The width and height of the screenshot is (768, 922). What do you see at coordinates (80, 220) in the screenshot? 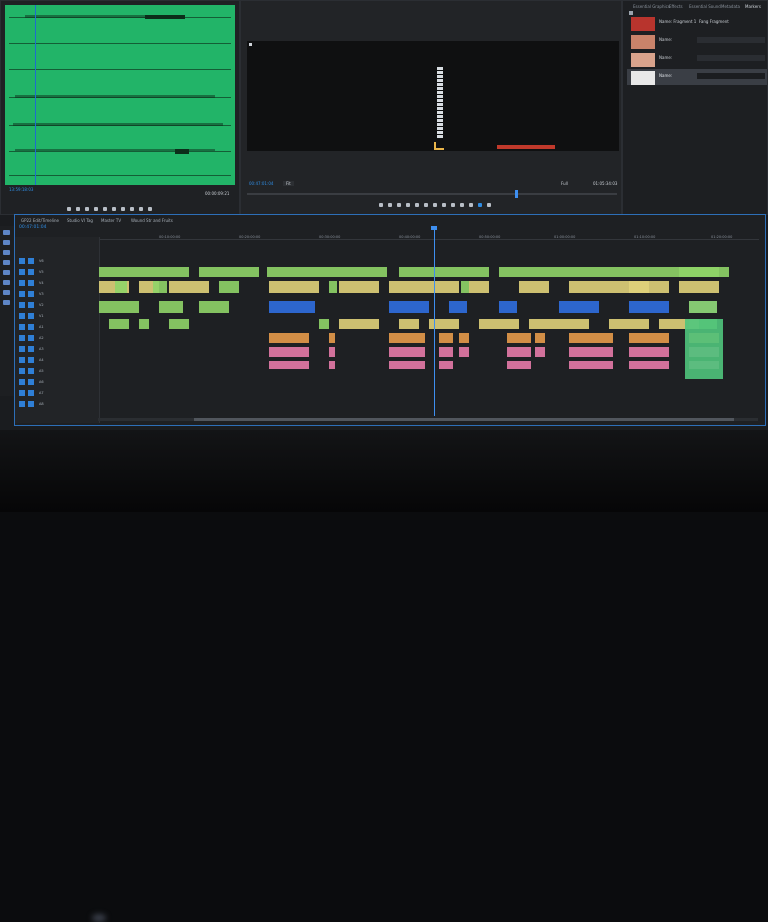
I see `sequence-tab: Studio VI Tag` at bounding box center [80, 220].